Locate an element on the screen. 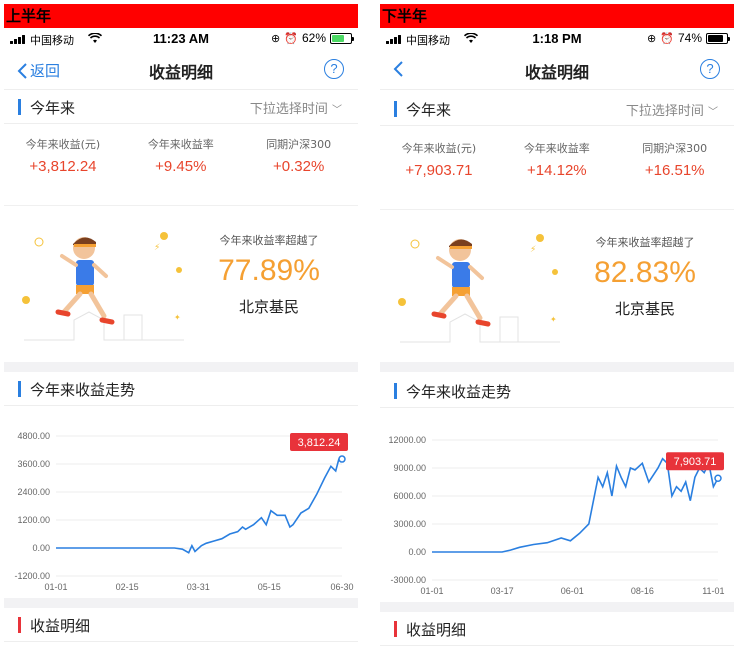  stat-value: +7,903.71 is located at coordinates (439, 170).